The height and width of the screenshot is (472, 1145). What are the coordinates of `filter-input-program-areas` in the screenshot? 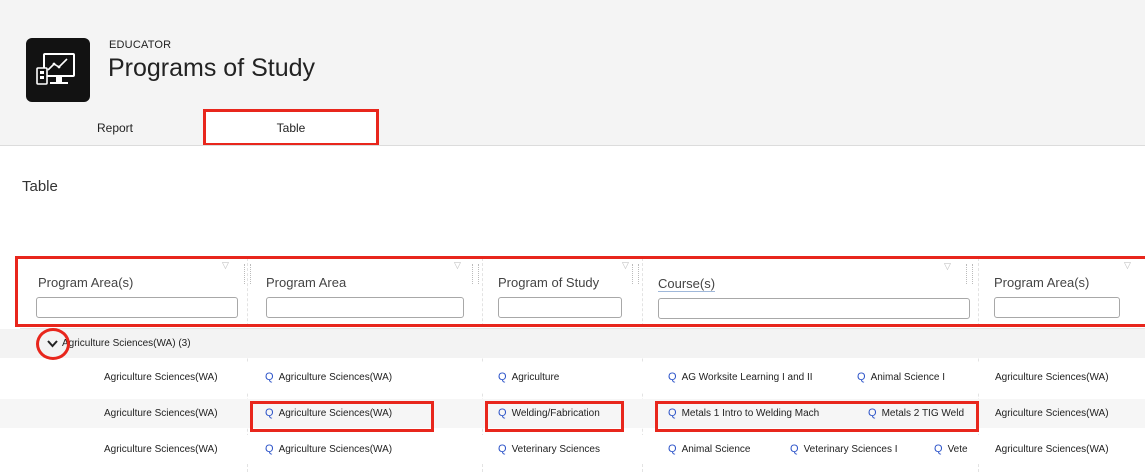 It's located at (137, 307).